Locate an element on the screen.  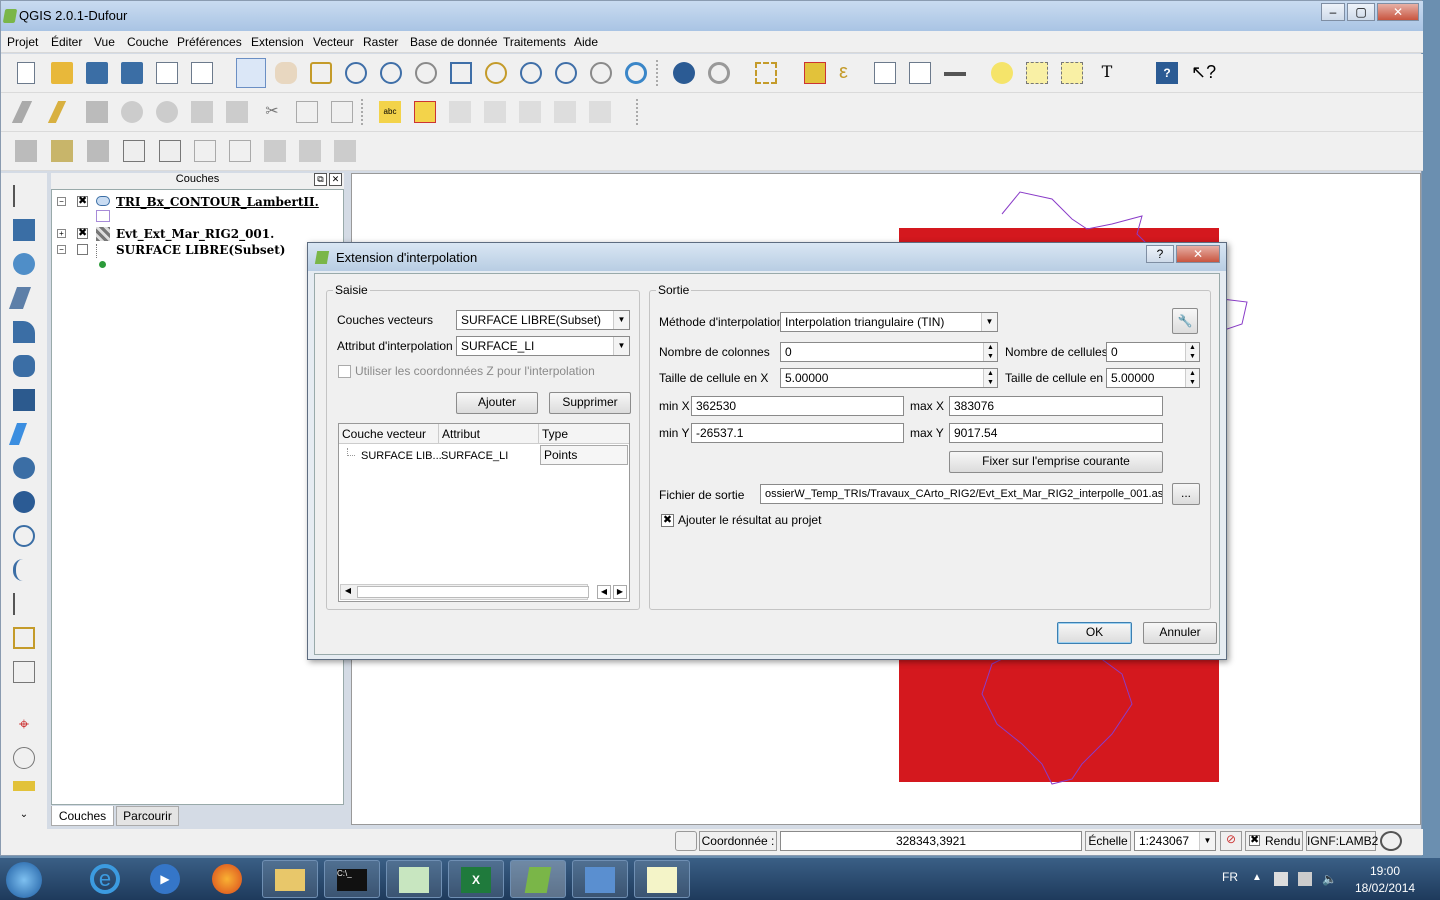
add-mssql-icon is located at coordinates (345, 151).